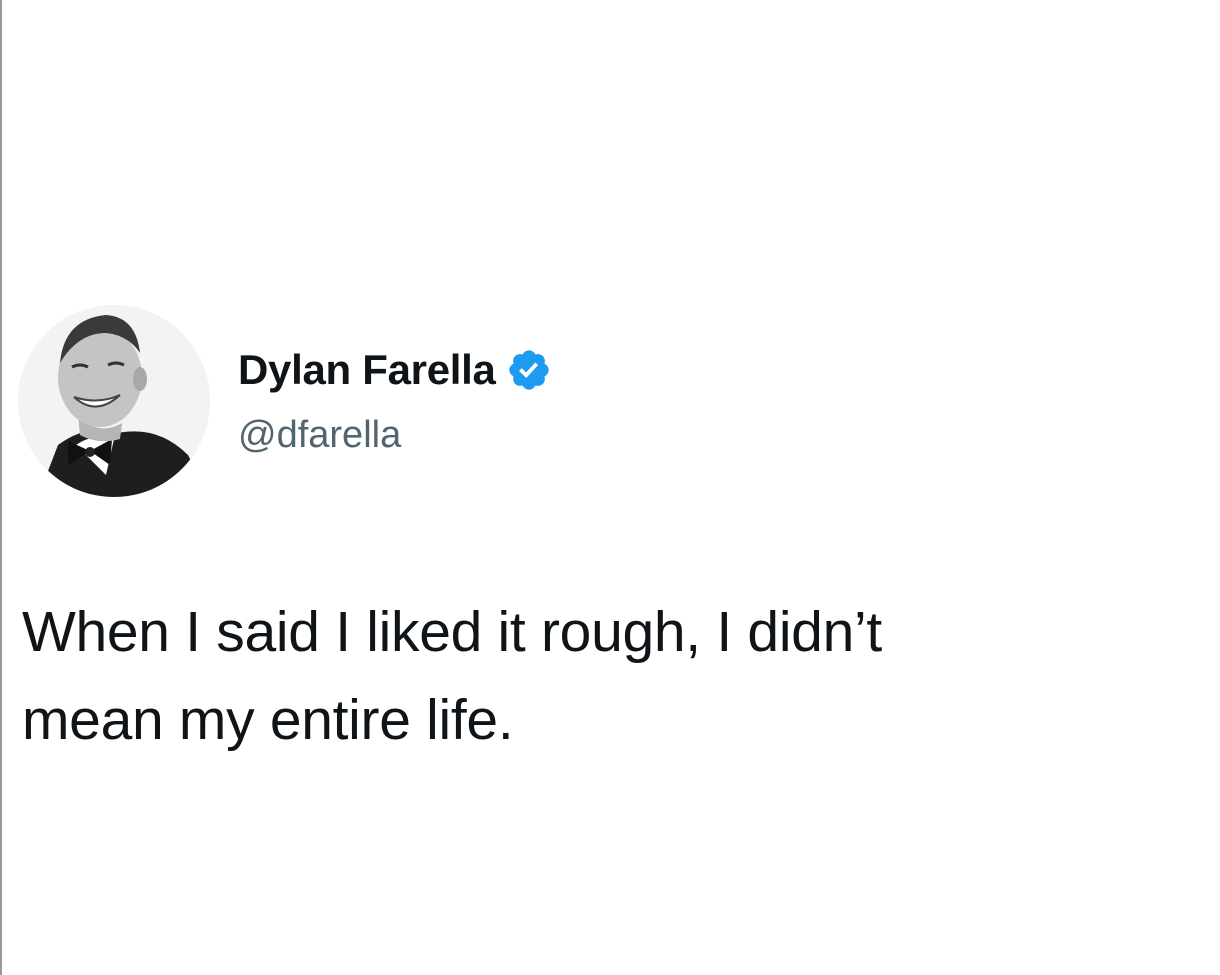 The height and width of the screenshot is (975, 1220). Describe the element at coordinates (319, 435) in the screenshot. I see `author-handle: @dfarella` at that location.